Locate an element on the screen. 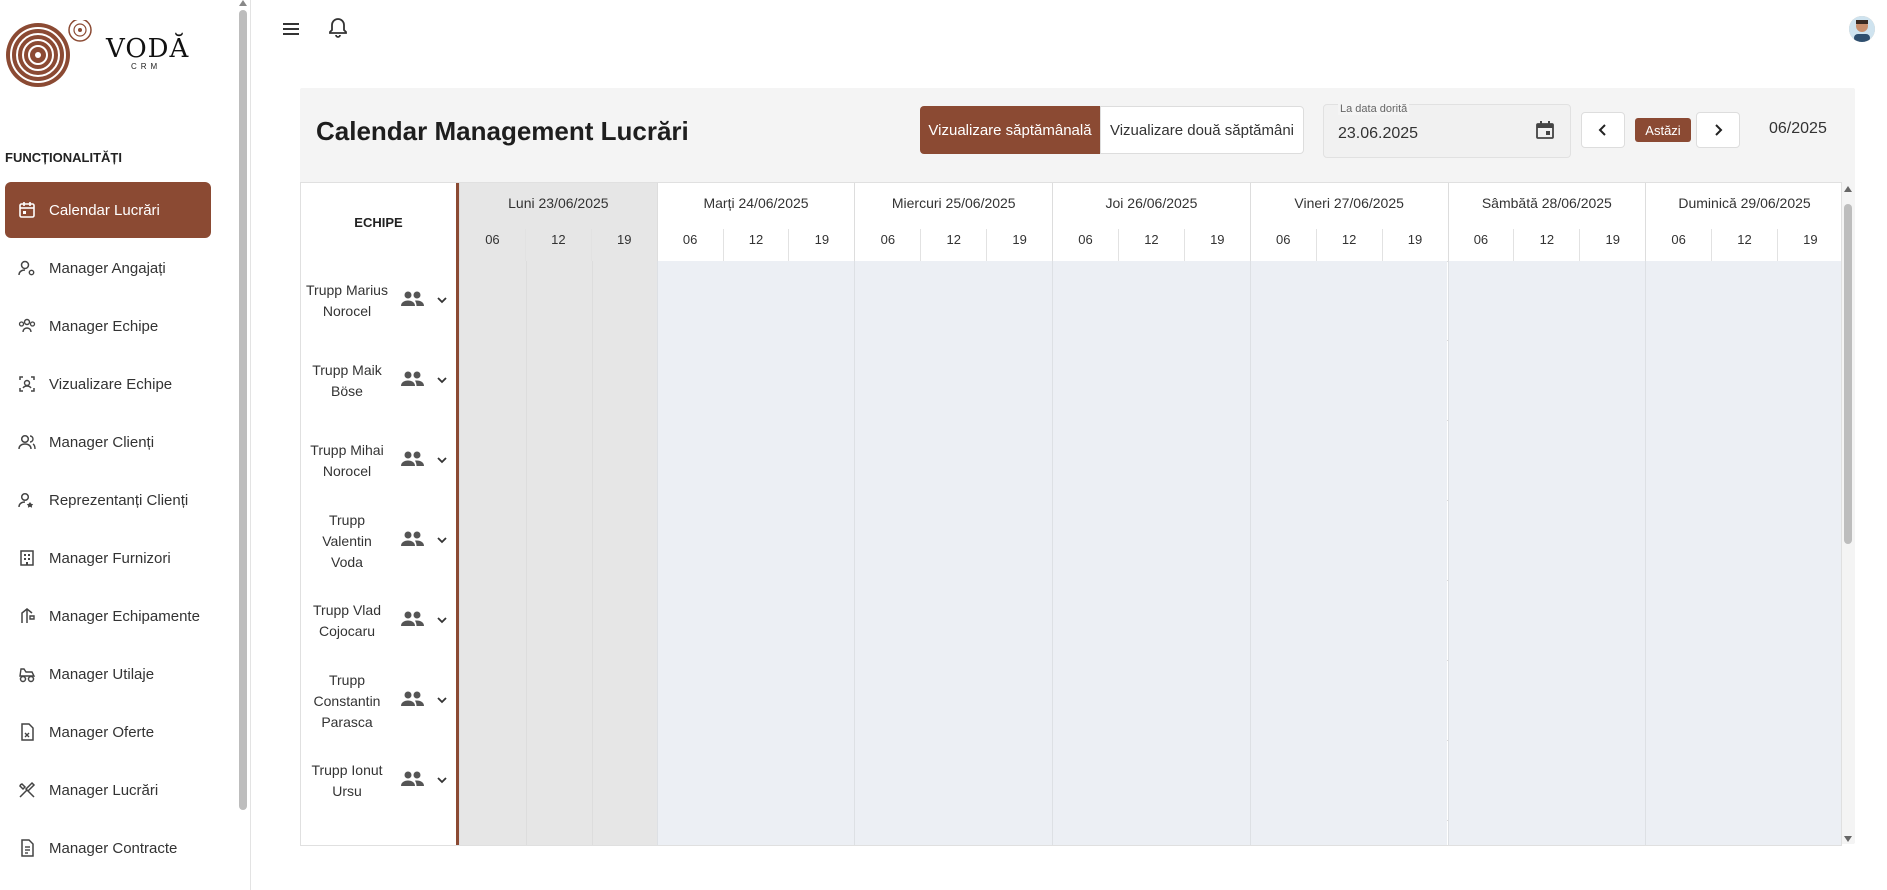  calendar-scrollbar is located at coordinates (1848, 514).